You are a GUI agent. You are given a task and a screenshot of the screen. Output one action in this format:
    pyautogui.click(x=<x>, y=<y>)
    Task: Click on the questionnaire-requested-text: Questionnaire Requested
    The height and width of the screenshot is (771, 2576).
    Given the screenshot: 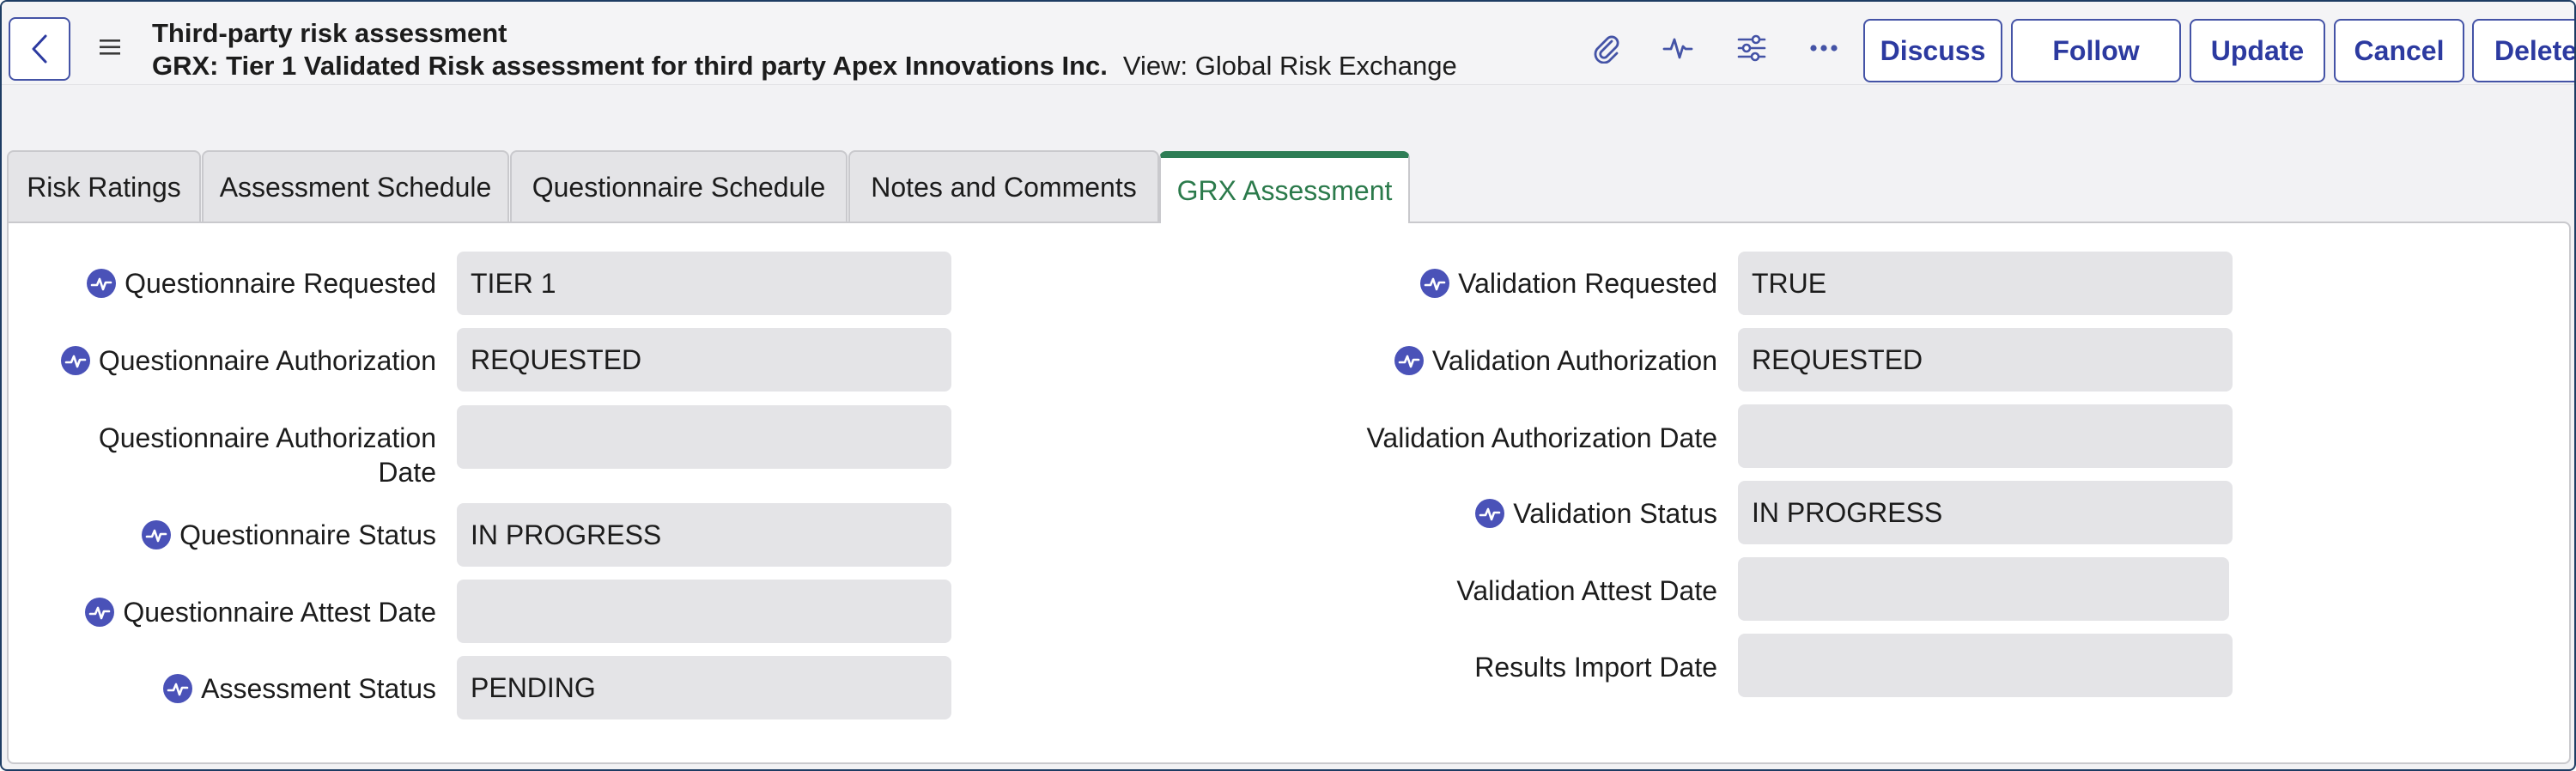 What is the action you would take?
    pyautogui.click(x=280, y=283)
    